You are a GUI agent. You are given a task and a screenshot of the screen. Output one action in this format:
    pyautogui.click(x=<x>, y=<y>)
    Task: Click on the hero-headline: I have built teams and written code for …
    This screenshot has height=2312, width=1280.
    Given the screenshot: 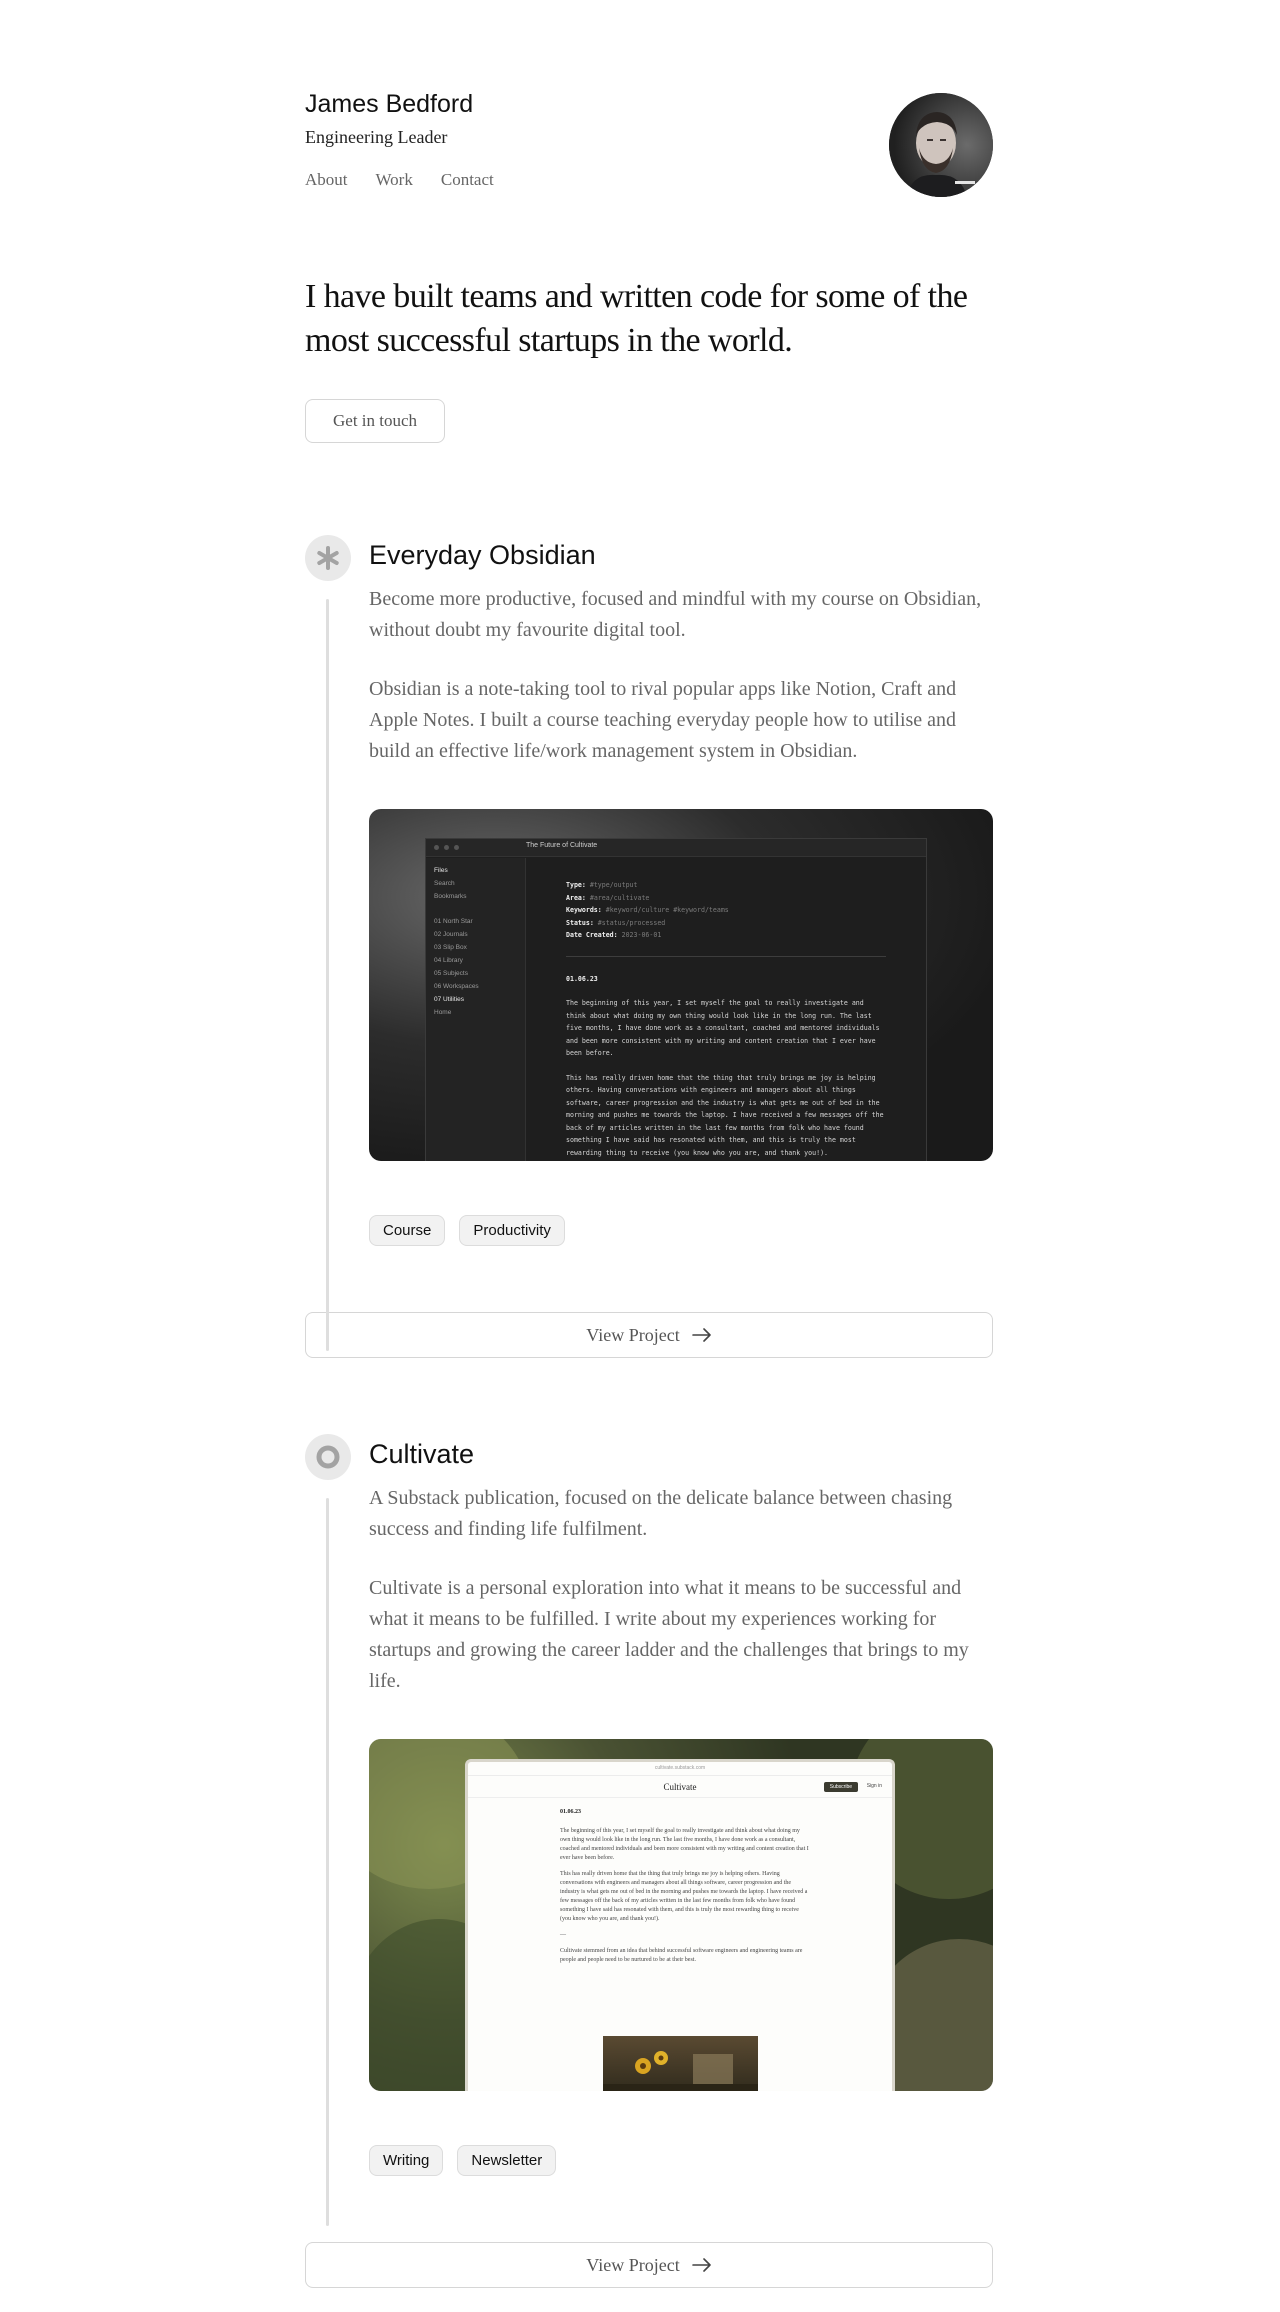 What is the action you would take?
    pyautogui.click(x=636, y=318)
    